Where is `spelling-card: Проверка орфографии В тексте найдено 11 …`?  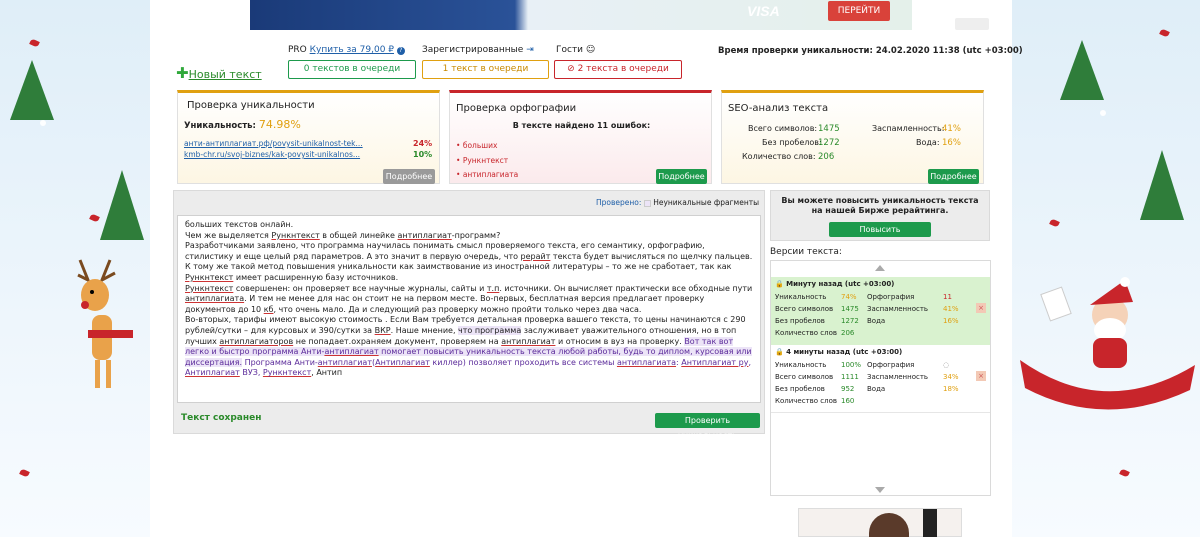
spelling-card: Проверка орфографии В тексте найдено 11 … is located at coordinates (580, 137).